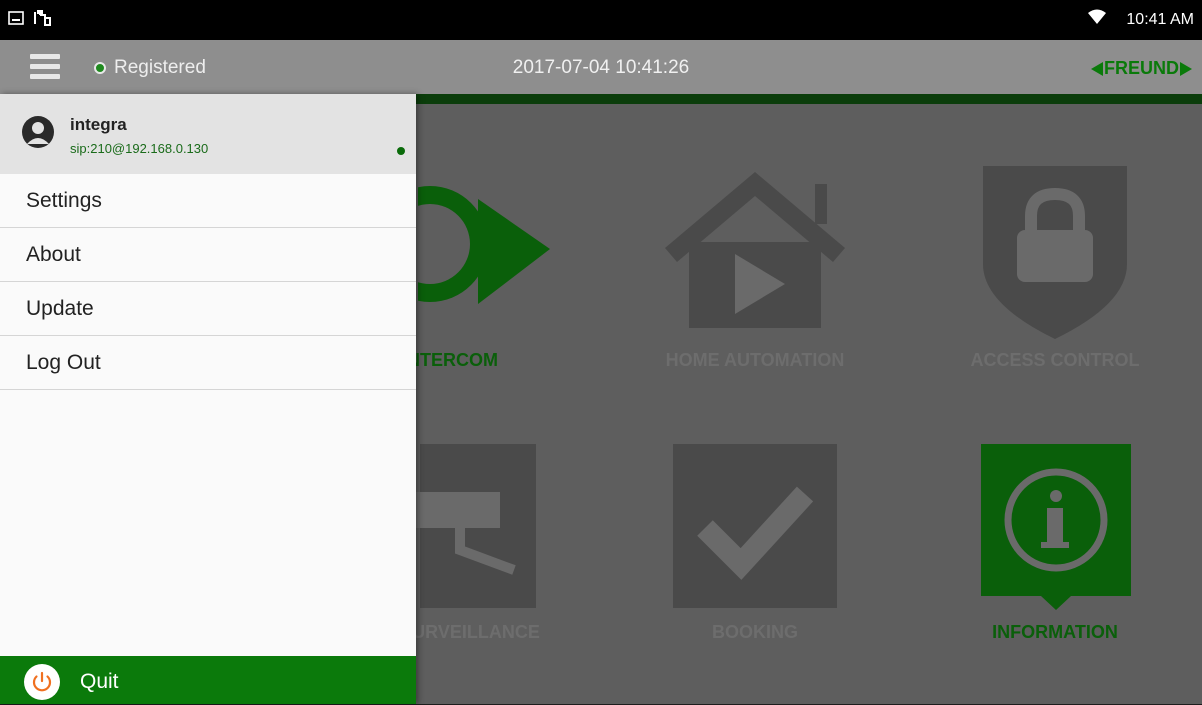  Describe the element at coordinates (1160, 19) in the screenshot. I see `clock-time: 10:41 AM` at that location.